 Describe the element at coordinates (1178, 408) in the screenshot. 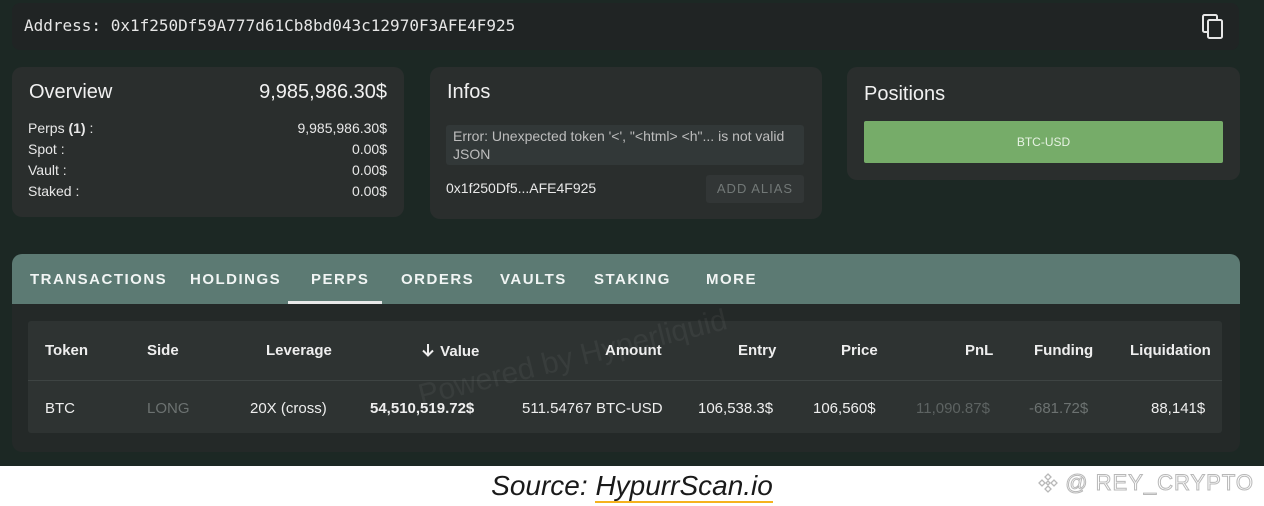

I see `cell-liquidation: 88,141$` at that location.